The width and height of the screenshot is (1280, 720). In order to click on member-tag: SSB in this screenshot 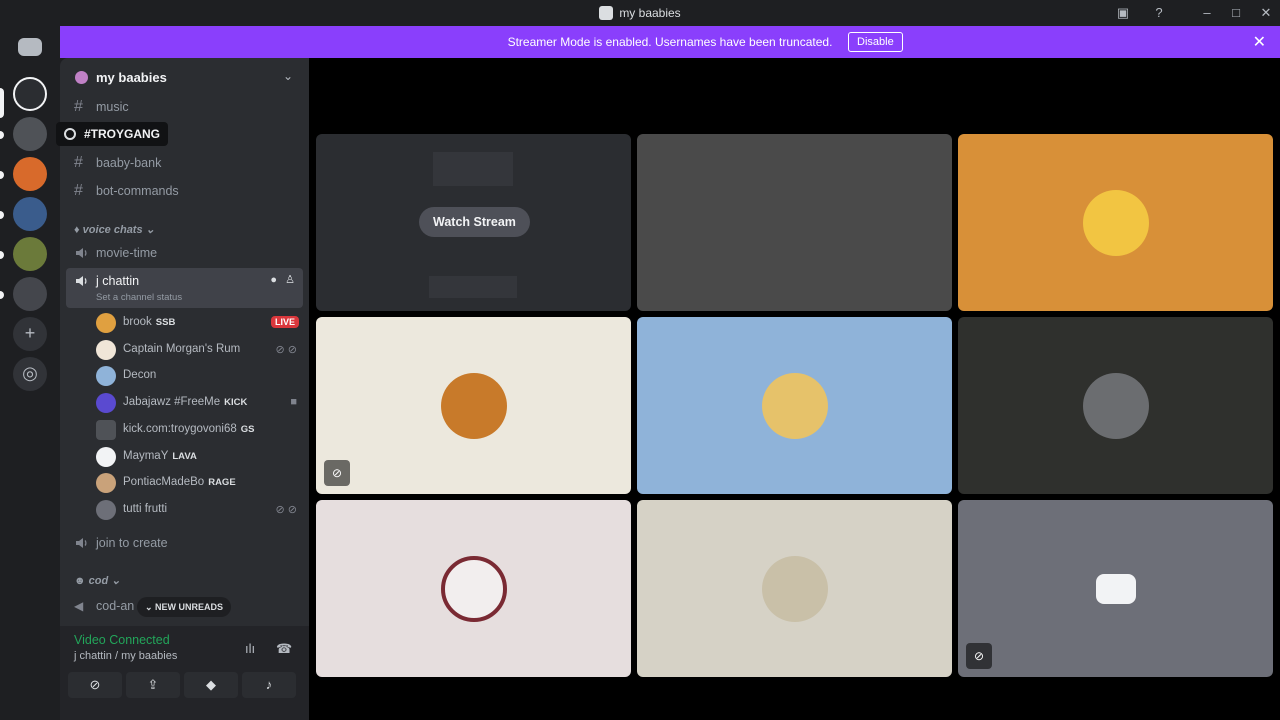, I will do `click(165, 322)`.